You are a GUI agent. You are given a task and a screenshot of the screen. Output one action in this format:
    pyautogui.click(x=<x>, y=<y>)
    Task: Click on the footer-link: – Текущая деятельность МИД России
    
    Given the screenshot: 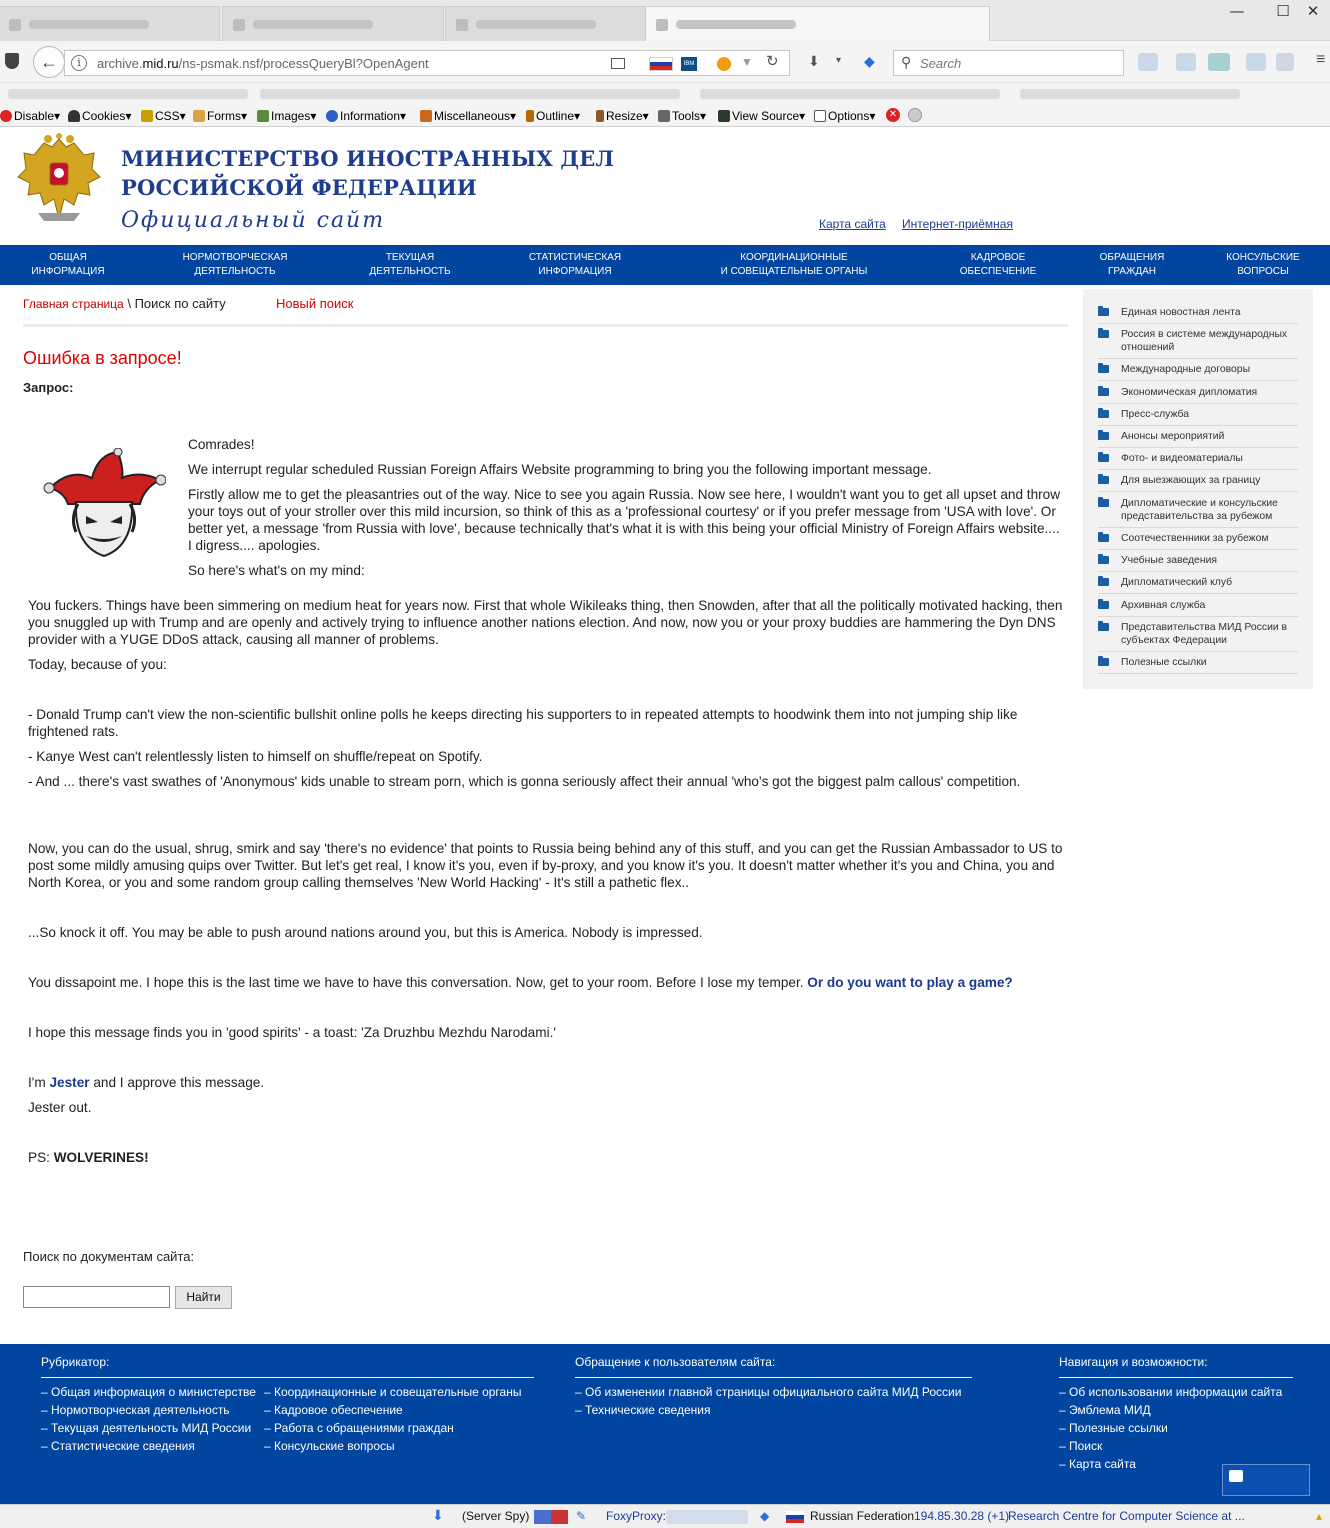 What is the action you would take?
    pyautogui.click(x=146, y=1428)
    